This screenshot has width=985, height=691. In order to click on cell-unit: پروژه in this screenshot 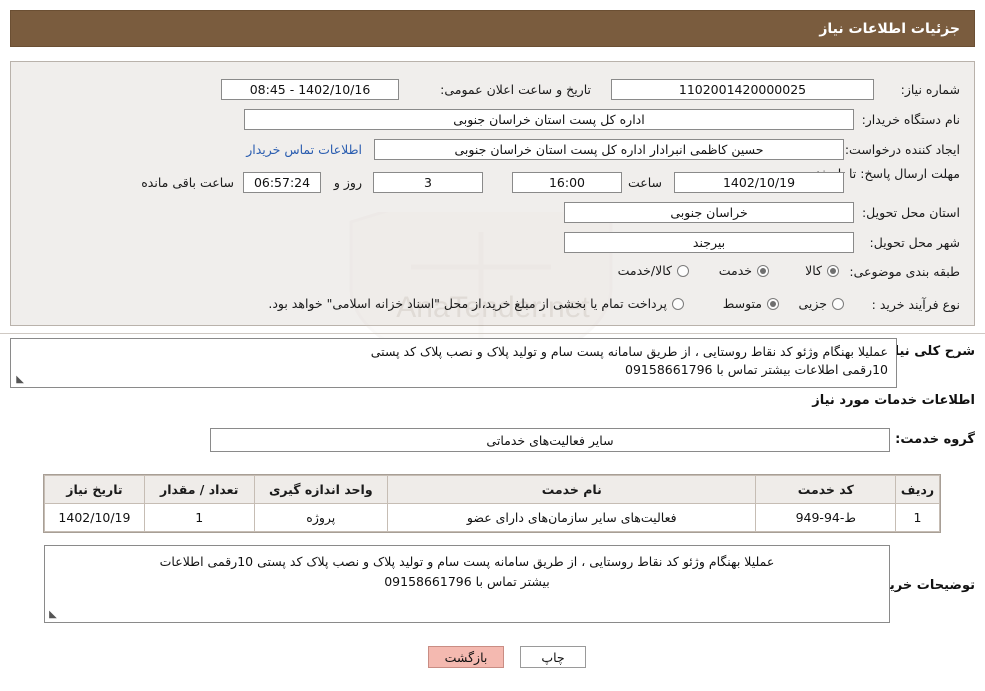, I will do `click(321, 517)`.